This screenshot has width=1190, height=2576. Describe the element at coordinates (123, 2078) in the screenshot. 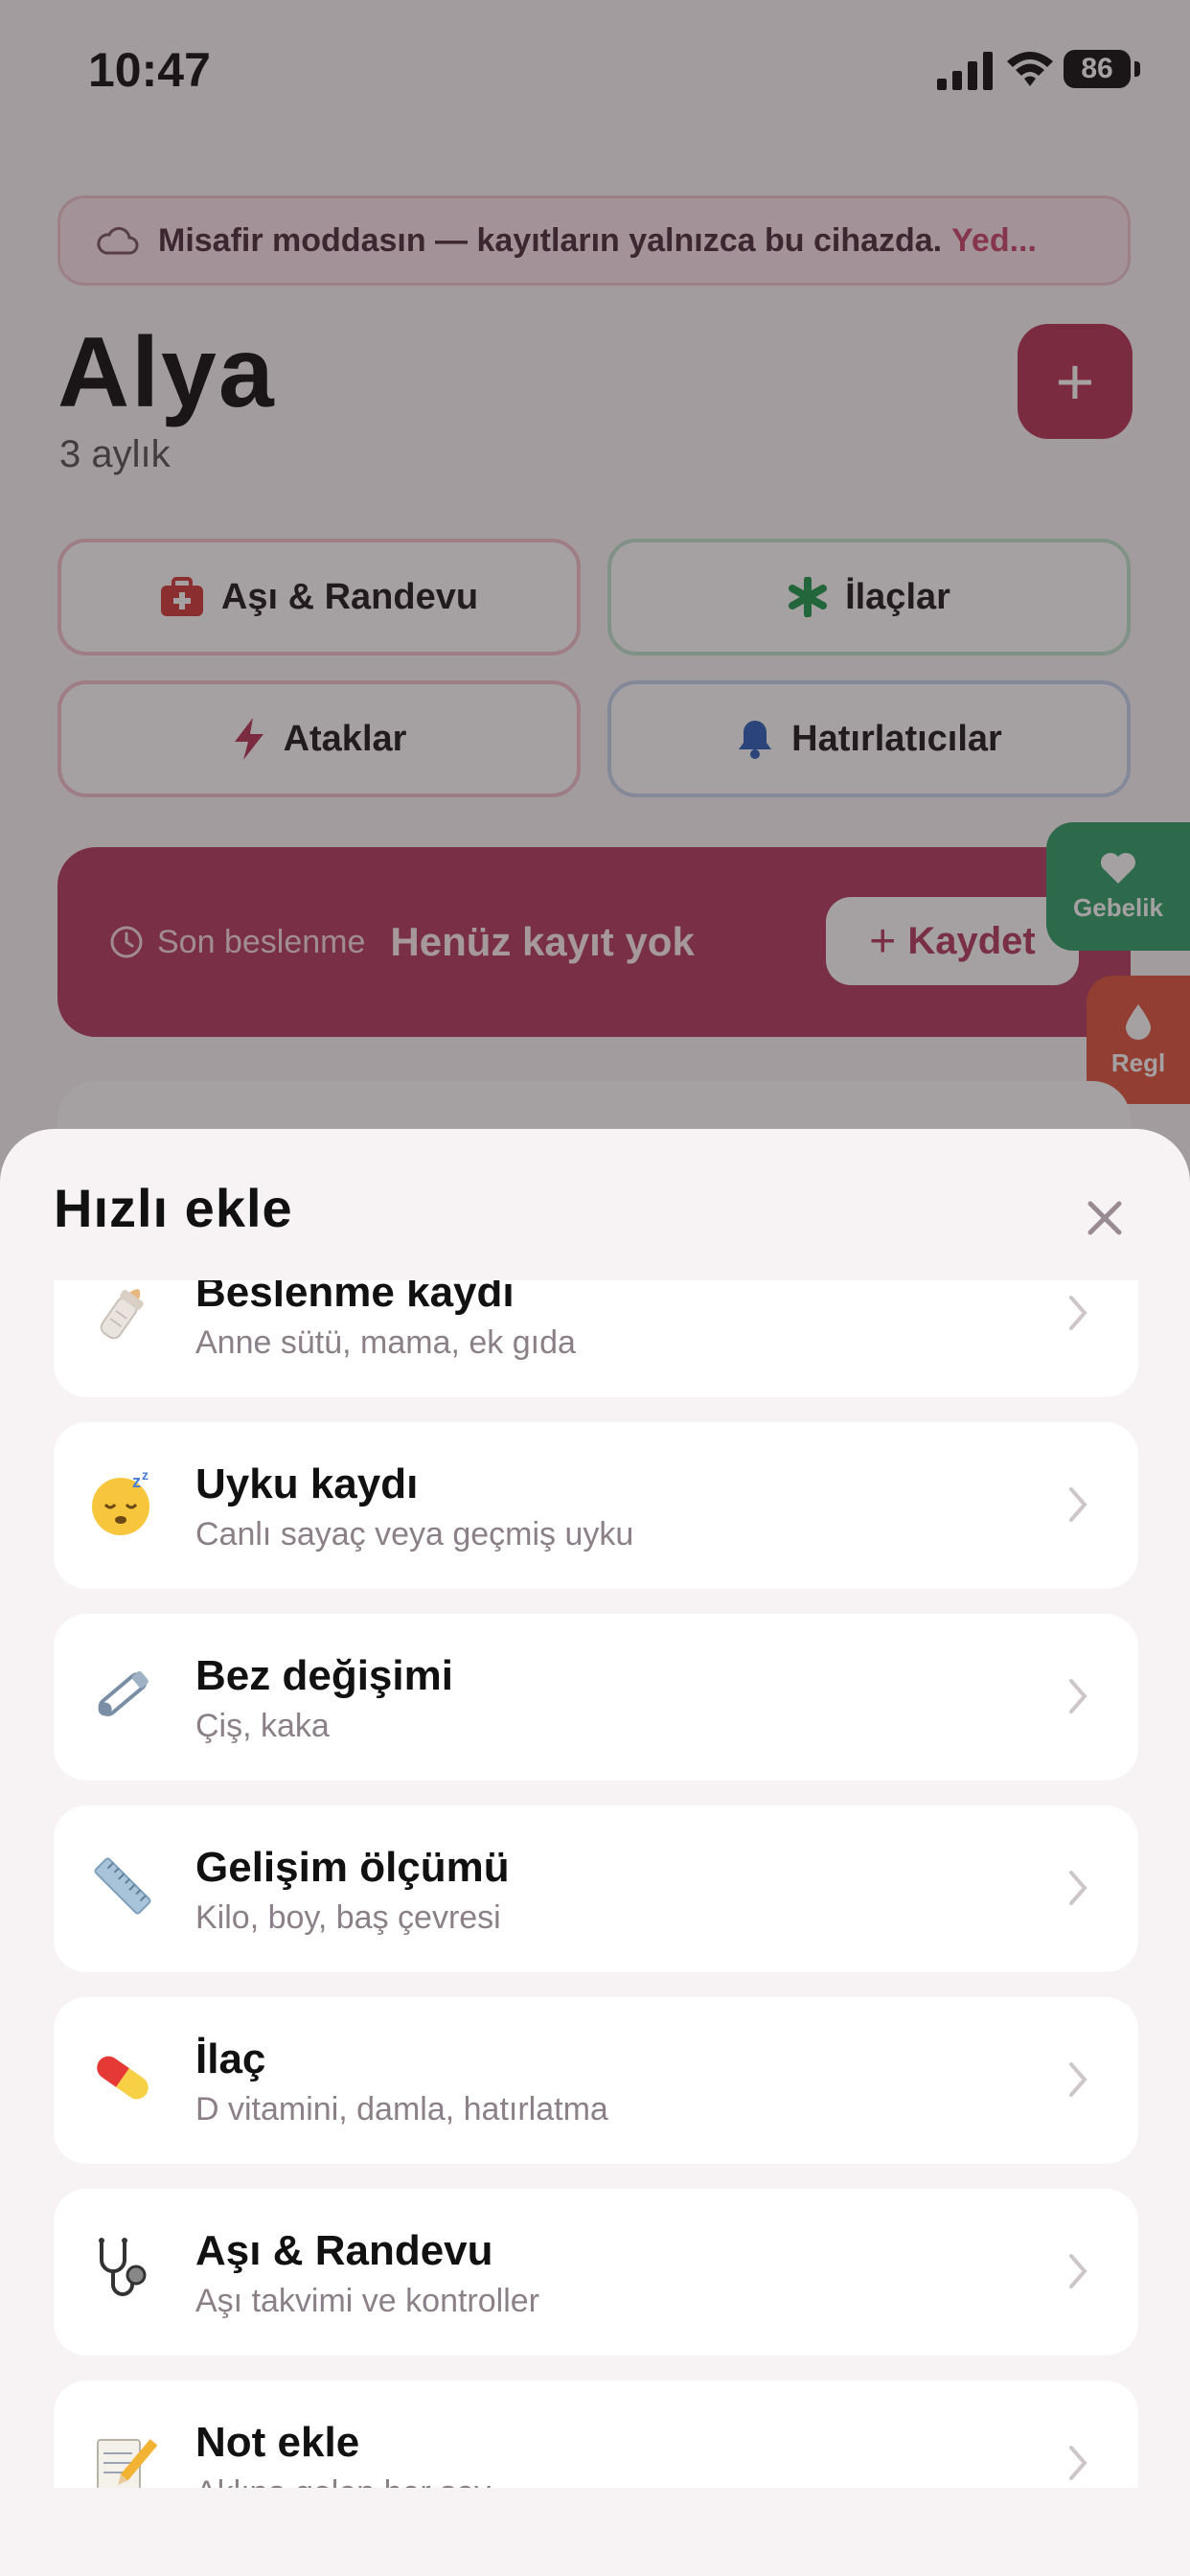

I see `pill-icon` at that location.